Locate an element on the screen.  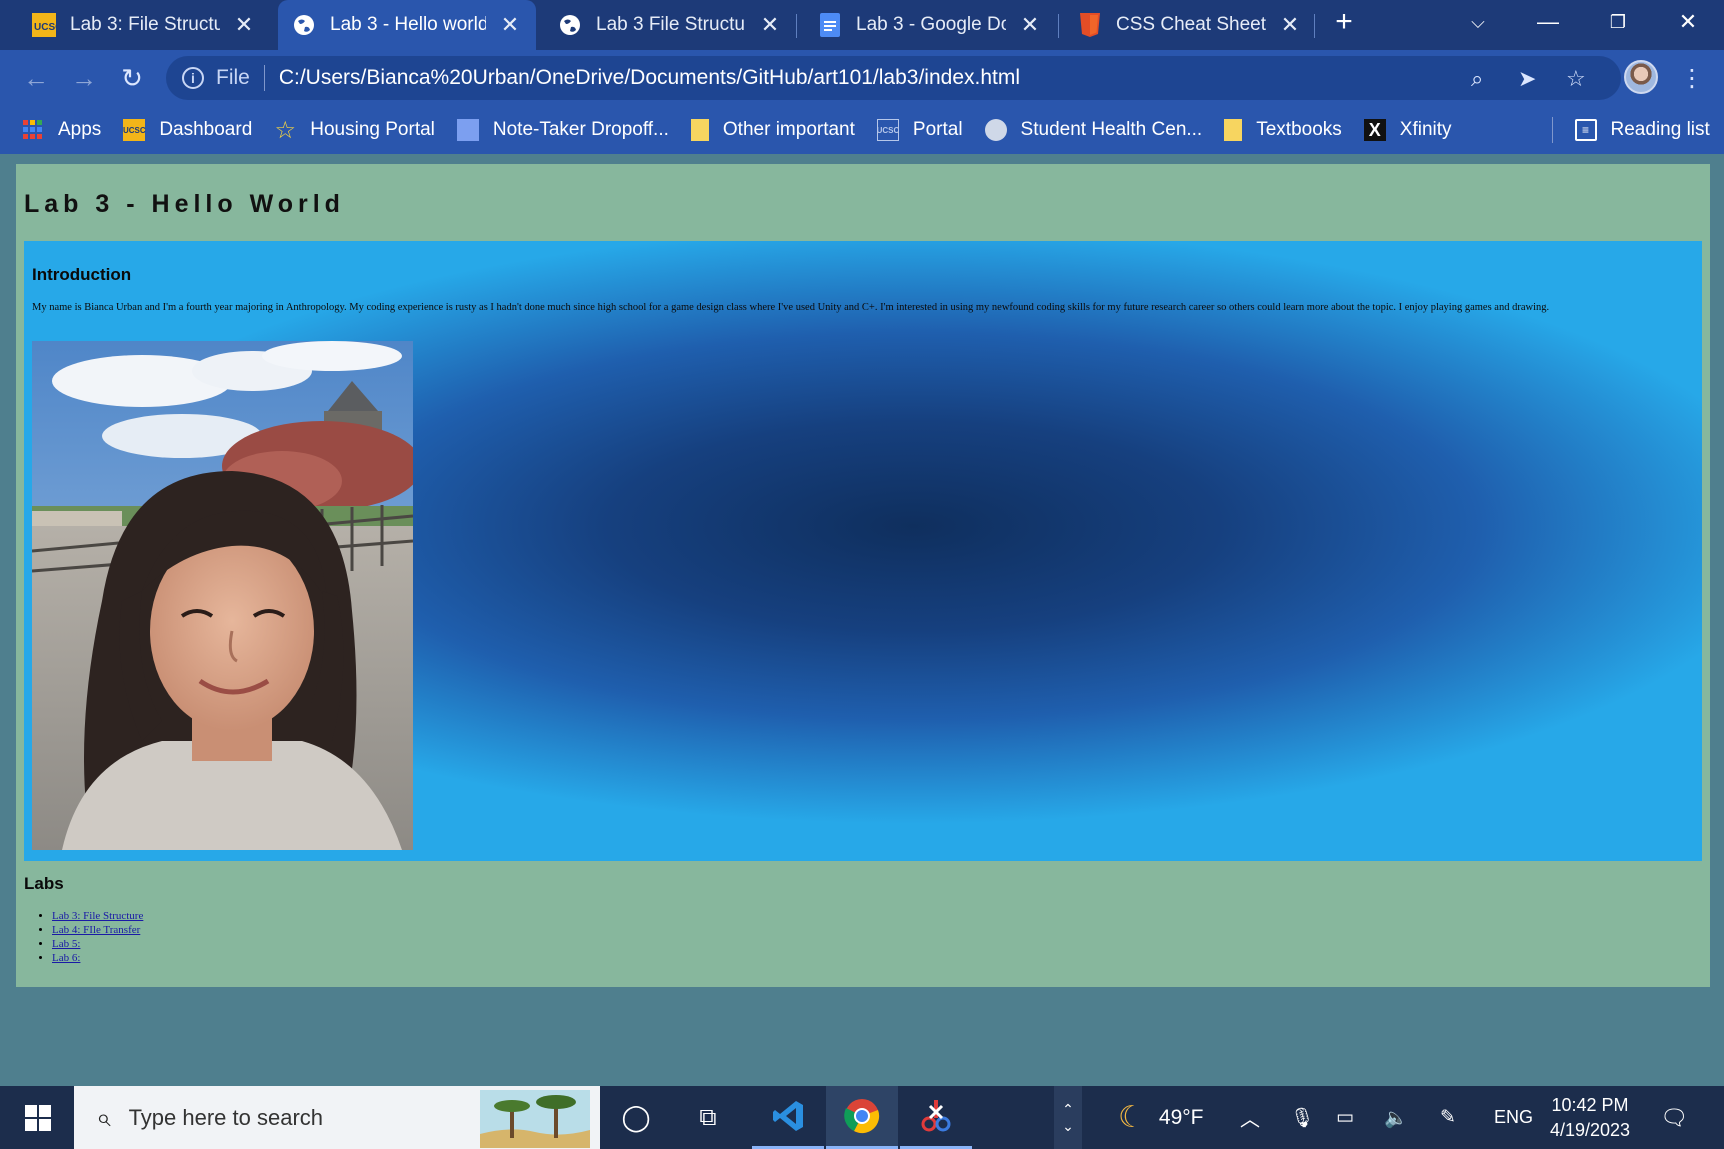
weather-temperature: 49°F is located at coordinates (1181, 1117).